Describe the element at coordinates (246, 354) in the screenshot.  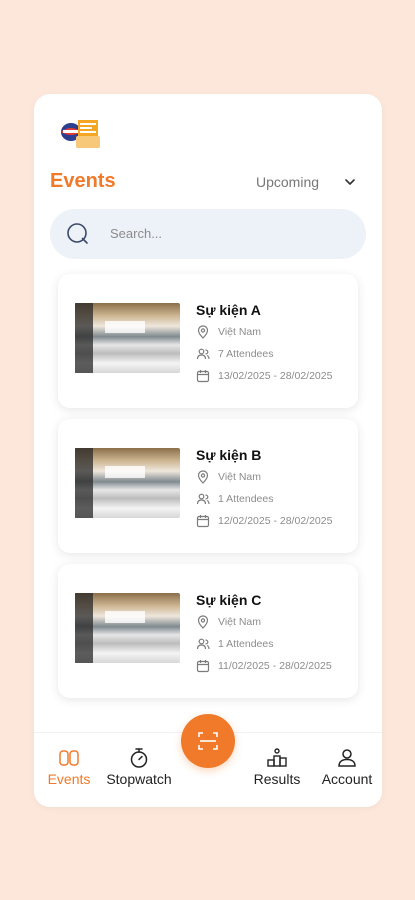
I see `event-attendees-text: 7 Attendees` at that location.